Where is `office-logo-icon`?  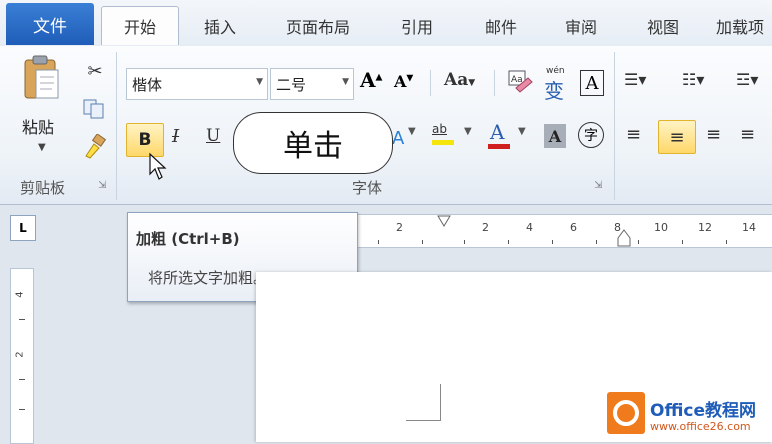
office-logo-icon is located at coordinates (626, 413).